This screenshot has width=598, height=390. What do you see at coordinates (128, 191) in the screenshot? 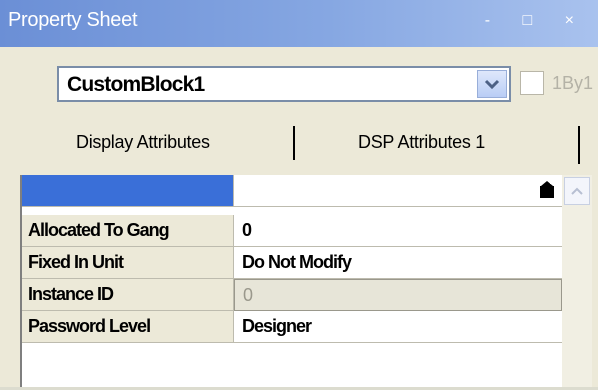
I see `property-name` at bounding box center [128, 191].